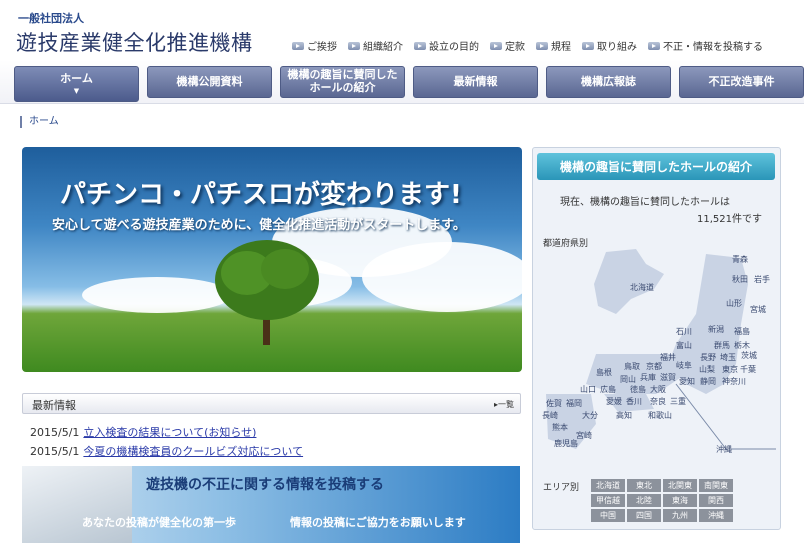  What do you see at coordinates (608, 485) in the screenshot?
I see `area-hokkaido-button: 北海道` at bounding box center [608, 485].